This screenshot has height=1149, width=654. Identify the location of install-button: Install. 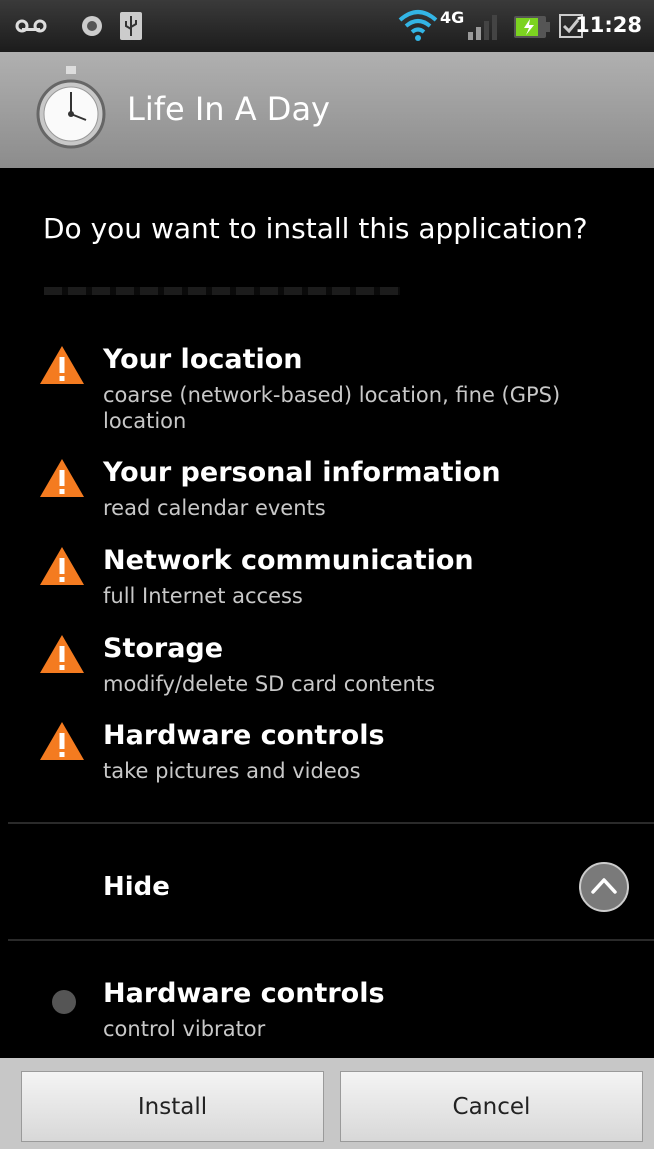
(172, 1106).